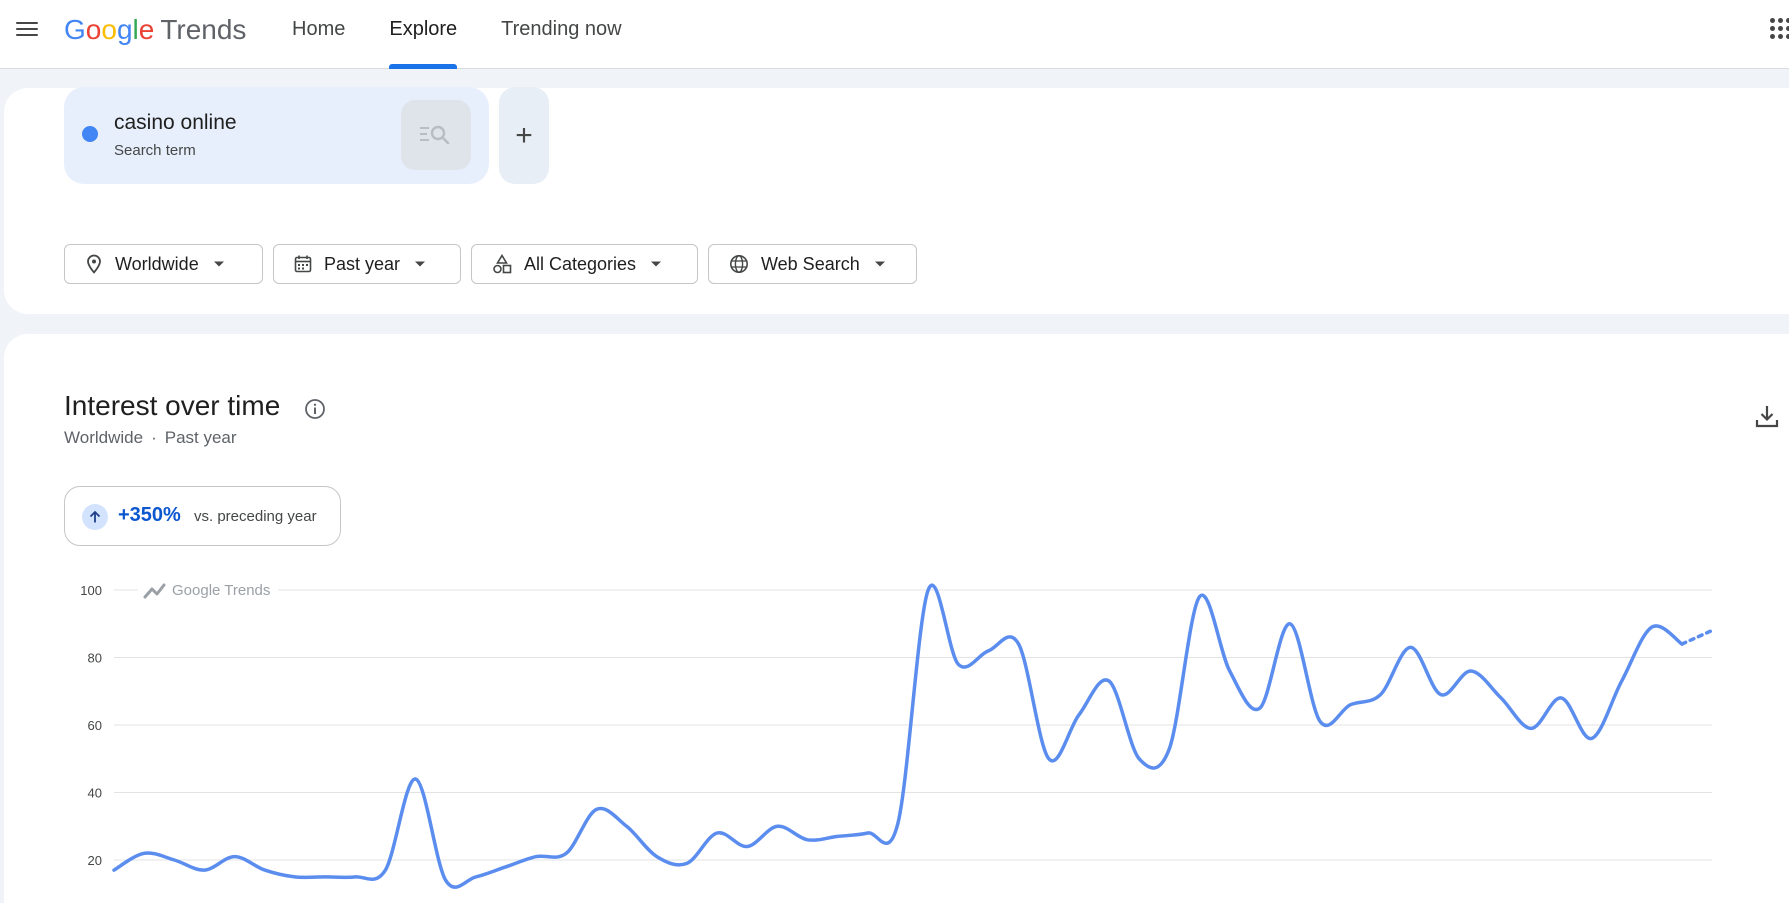 This screenshot has height=903, width=1789. What do you see at coordinates (91, 590) in the screenshot?
I see `y-tick-label: 100` at bounding box center [91, 590].